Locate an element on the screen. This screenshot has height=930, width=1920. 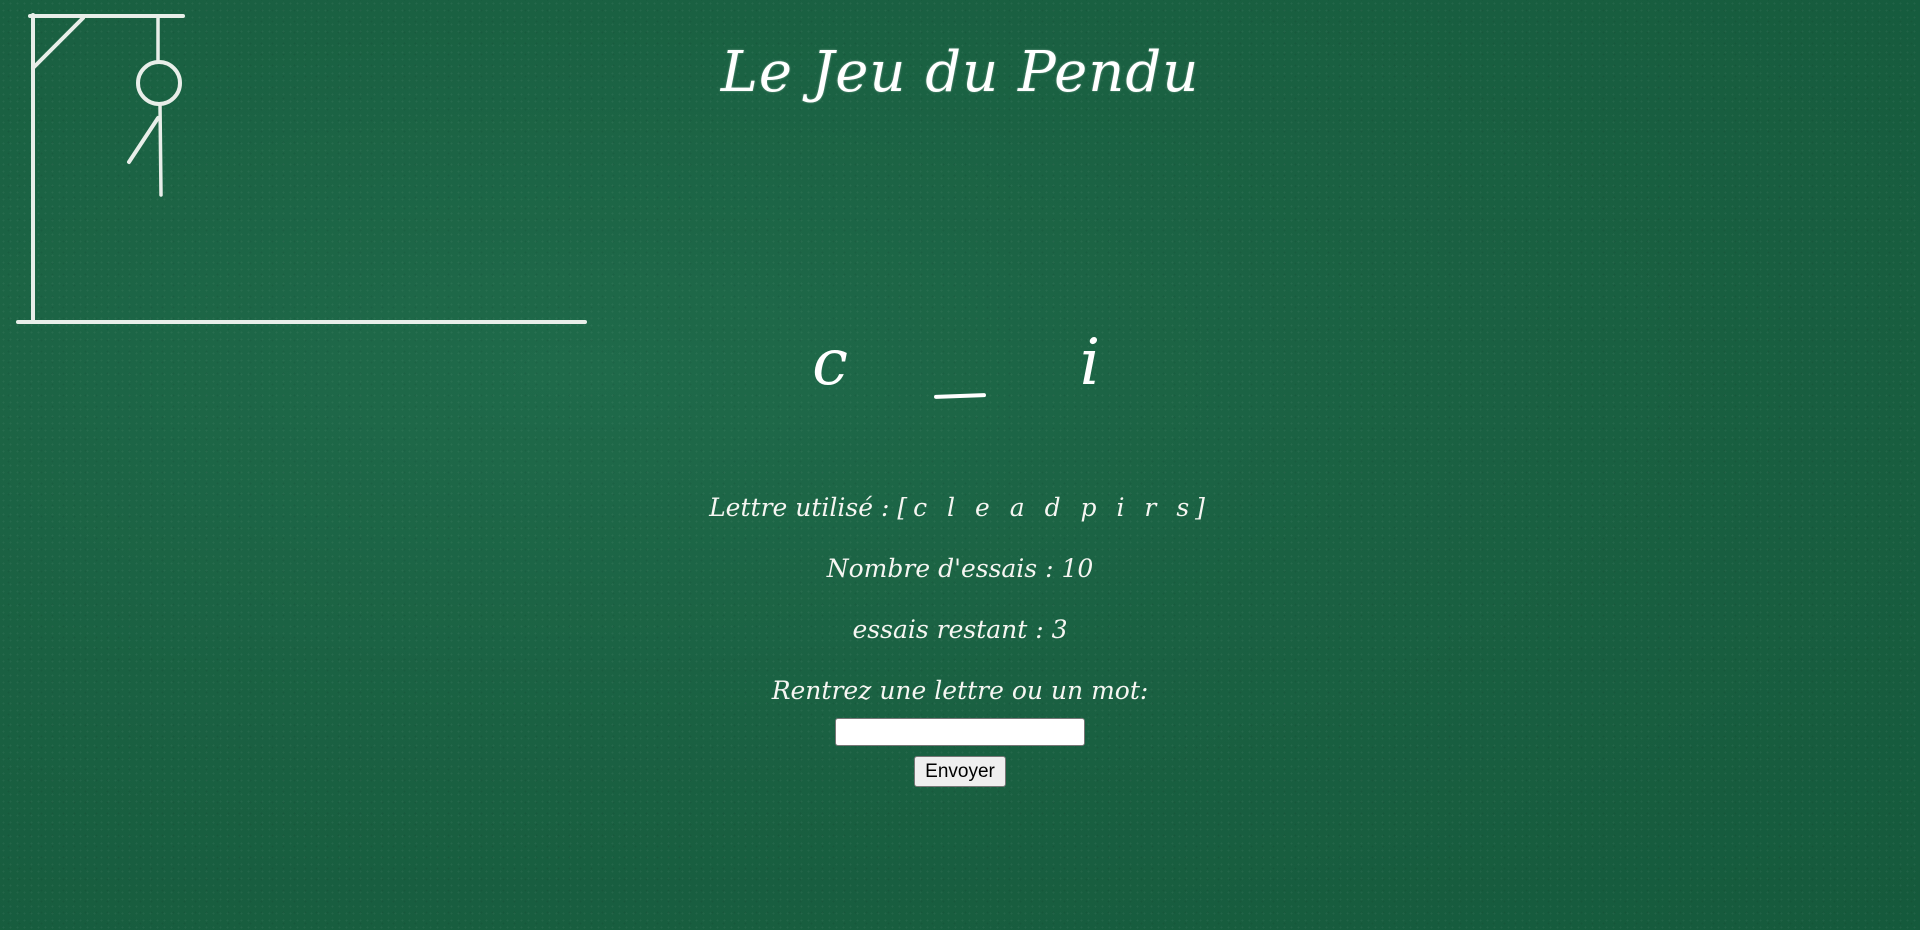
hangman-left-leg is located at coordinates (143, 140).